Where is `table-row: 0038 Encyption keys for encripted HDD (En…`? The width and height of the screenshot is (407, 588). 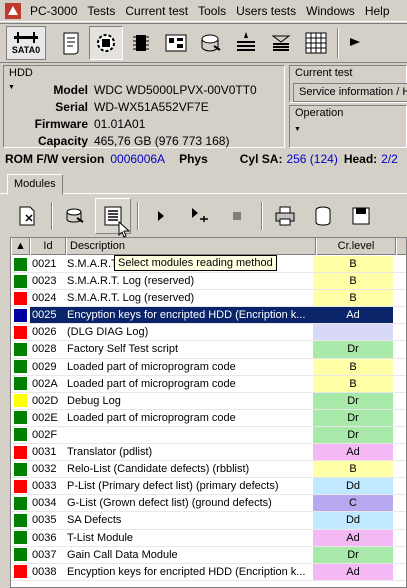 table-row: 0038 Encyption keys for encripted HDD (En… is located at coordinates (208, 572).